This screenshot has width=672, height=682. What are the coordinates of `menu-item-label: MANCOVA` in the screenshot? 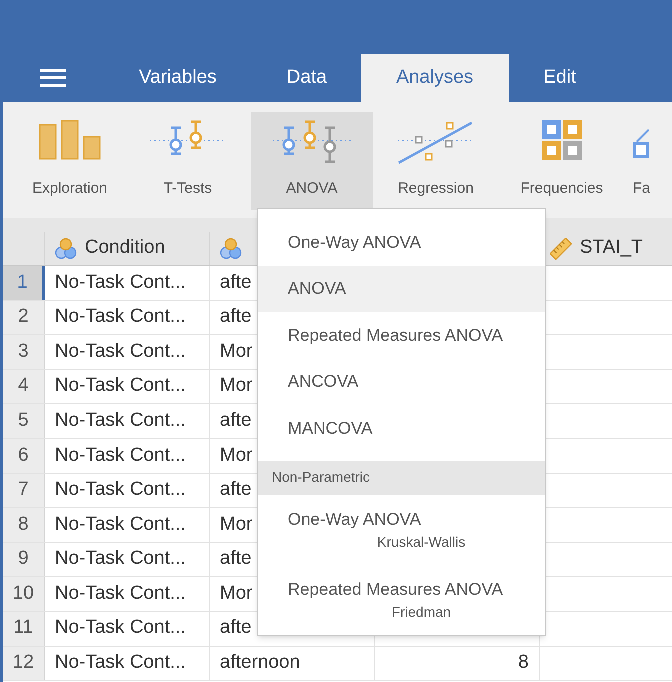 It's located at (331, 429).